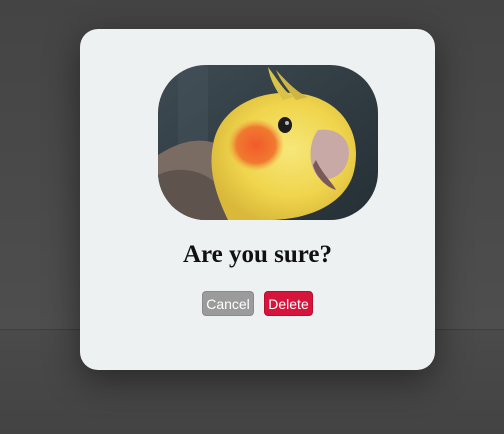 This screenshot has height=434, width=504. What do you see at coordinates (257, 254) in the screenshot?
I see `dialog-title: Are you sure?` at bounding box center [257, 254].